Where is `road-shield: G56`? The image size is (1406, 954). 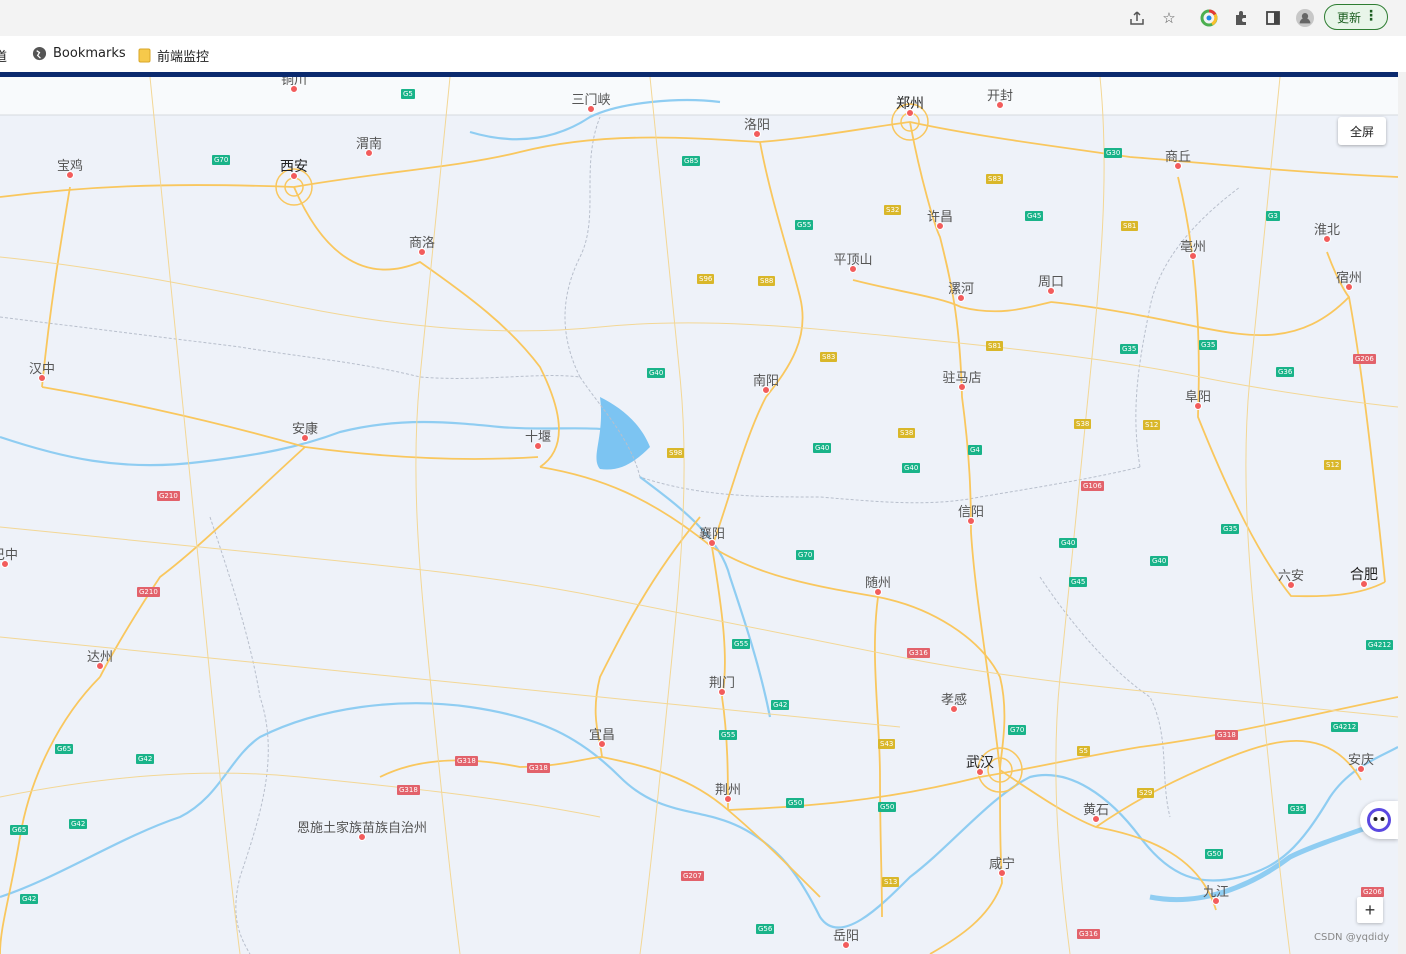 road-shield: G56 is located at coordinates (765, 929).